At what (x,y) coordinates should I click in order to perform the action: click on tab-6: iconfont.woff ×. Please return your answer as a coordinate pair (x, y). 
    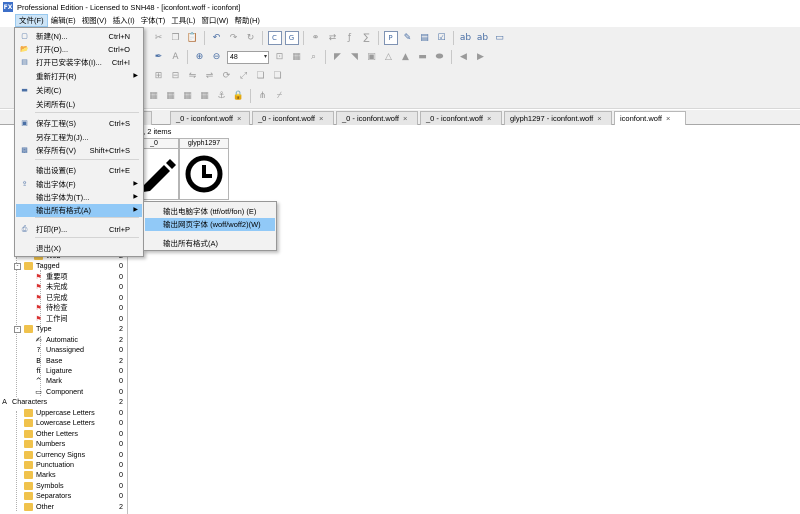
    Looking at the image, I should click on (650, 118).